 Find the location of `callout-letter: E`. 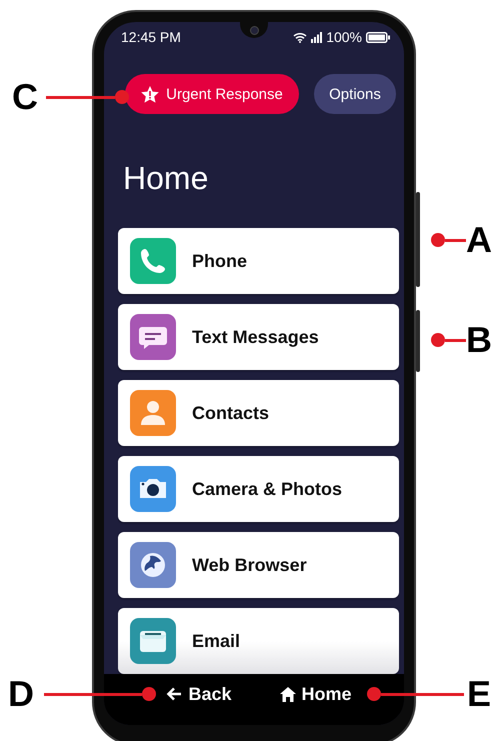

callout-letter: E is located at coordinates (479, 694).